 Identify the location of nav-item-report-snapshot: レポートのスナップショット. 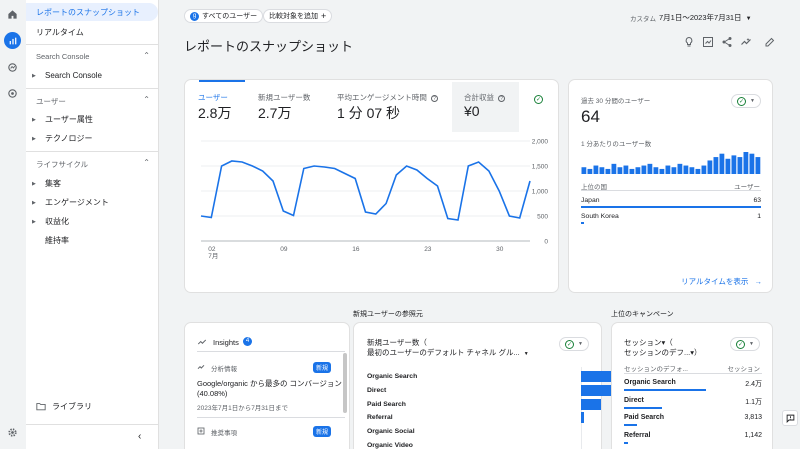
(92, 12).